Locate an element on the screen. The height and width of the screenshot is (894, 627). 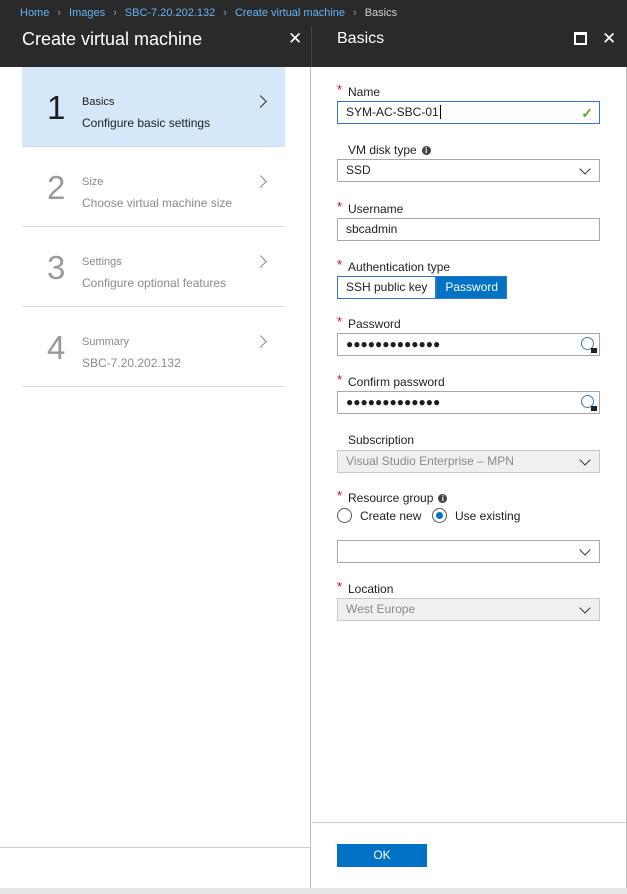
left-blade-header: Create virtual machine ✕ is located at coordinates (155, 46).